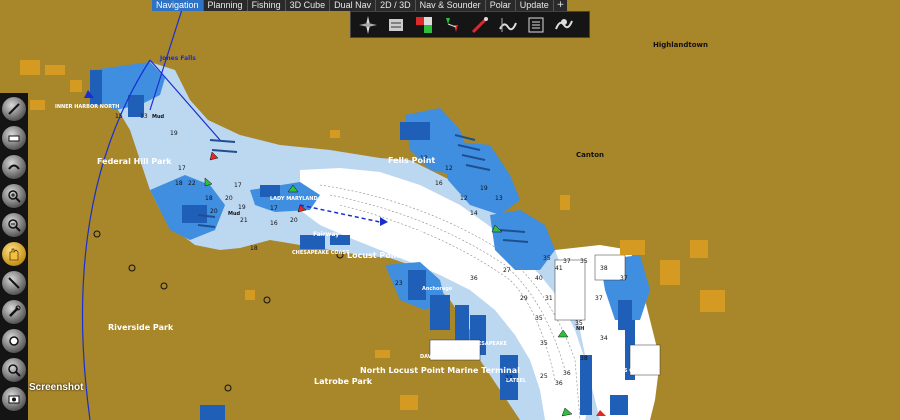  What do you see at coordinates (14, 399) in the screenshot?
I see `screenshot-icon` at bounding box center [14, 399].